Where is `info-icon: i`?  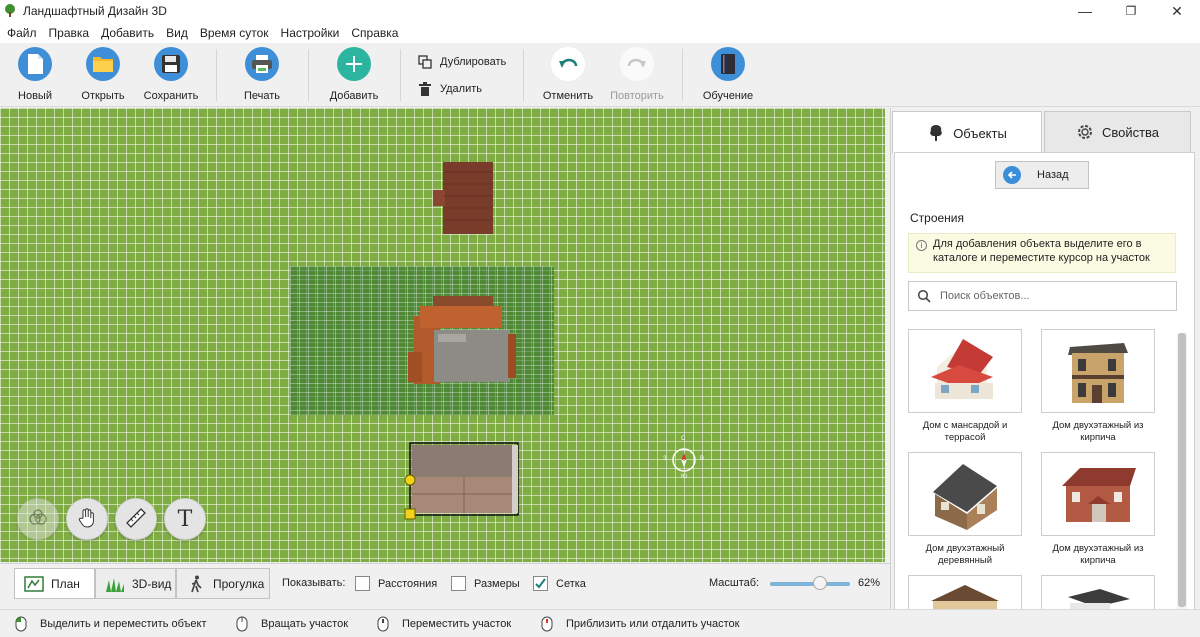
info-icon: i is located at coordinates (921, 245).